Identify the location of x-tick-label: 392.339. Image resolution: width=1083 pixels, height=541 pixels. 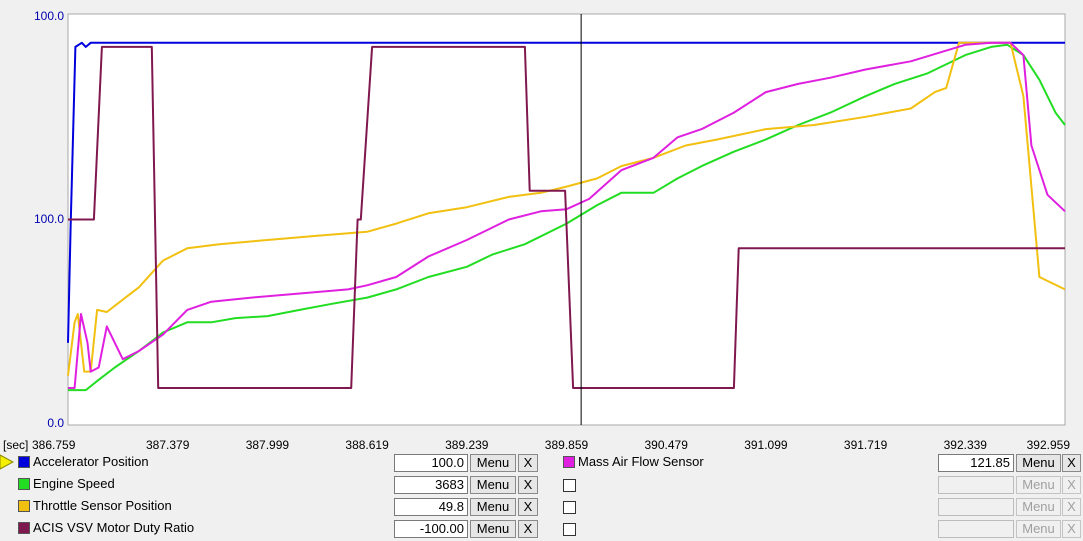
(966, 445).